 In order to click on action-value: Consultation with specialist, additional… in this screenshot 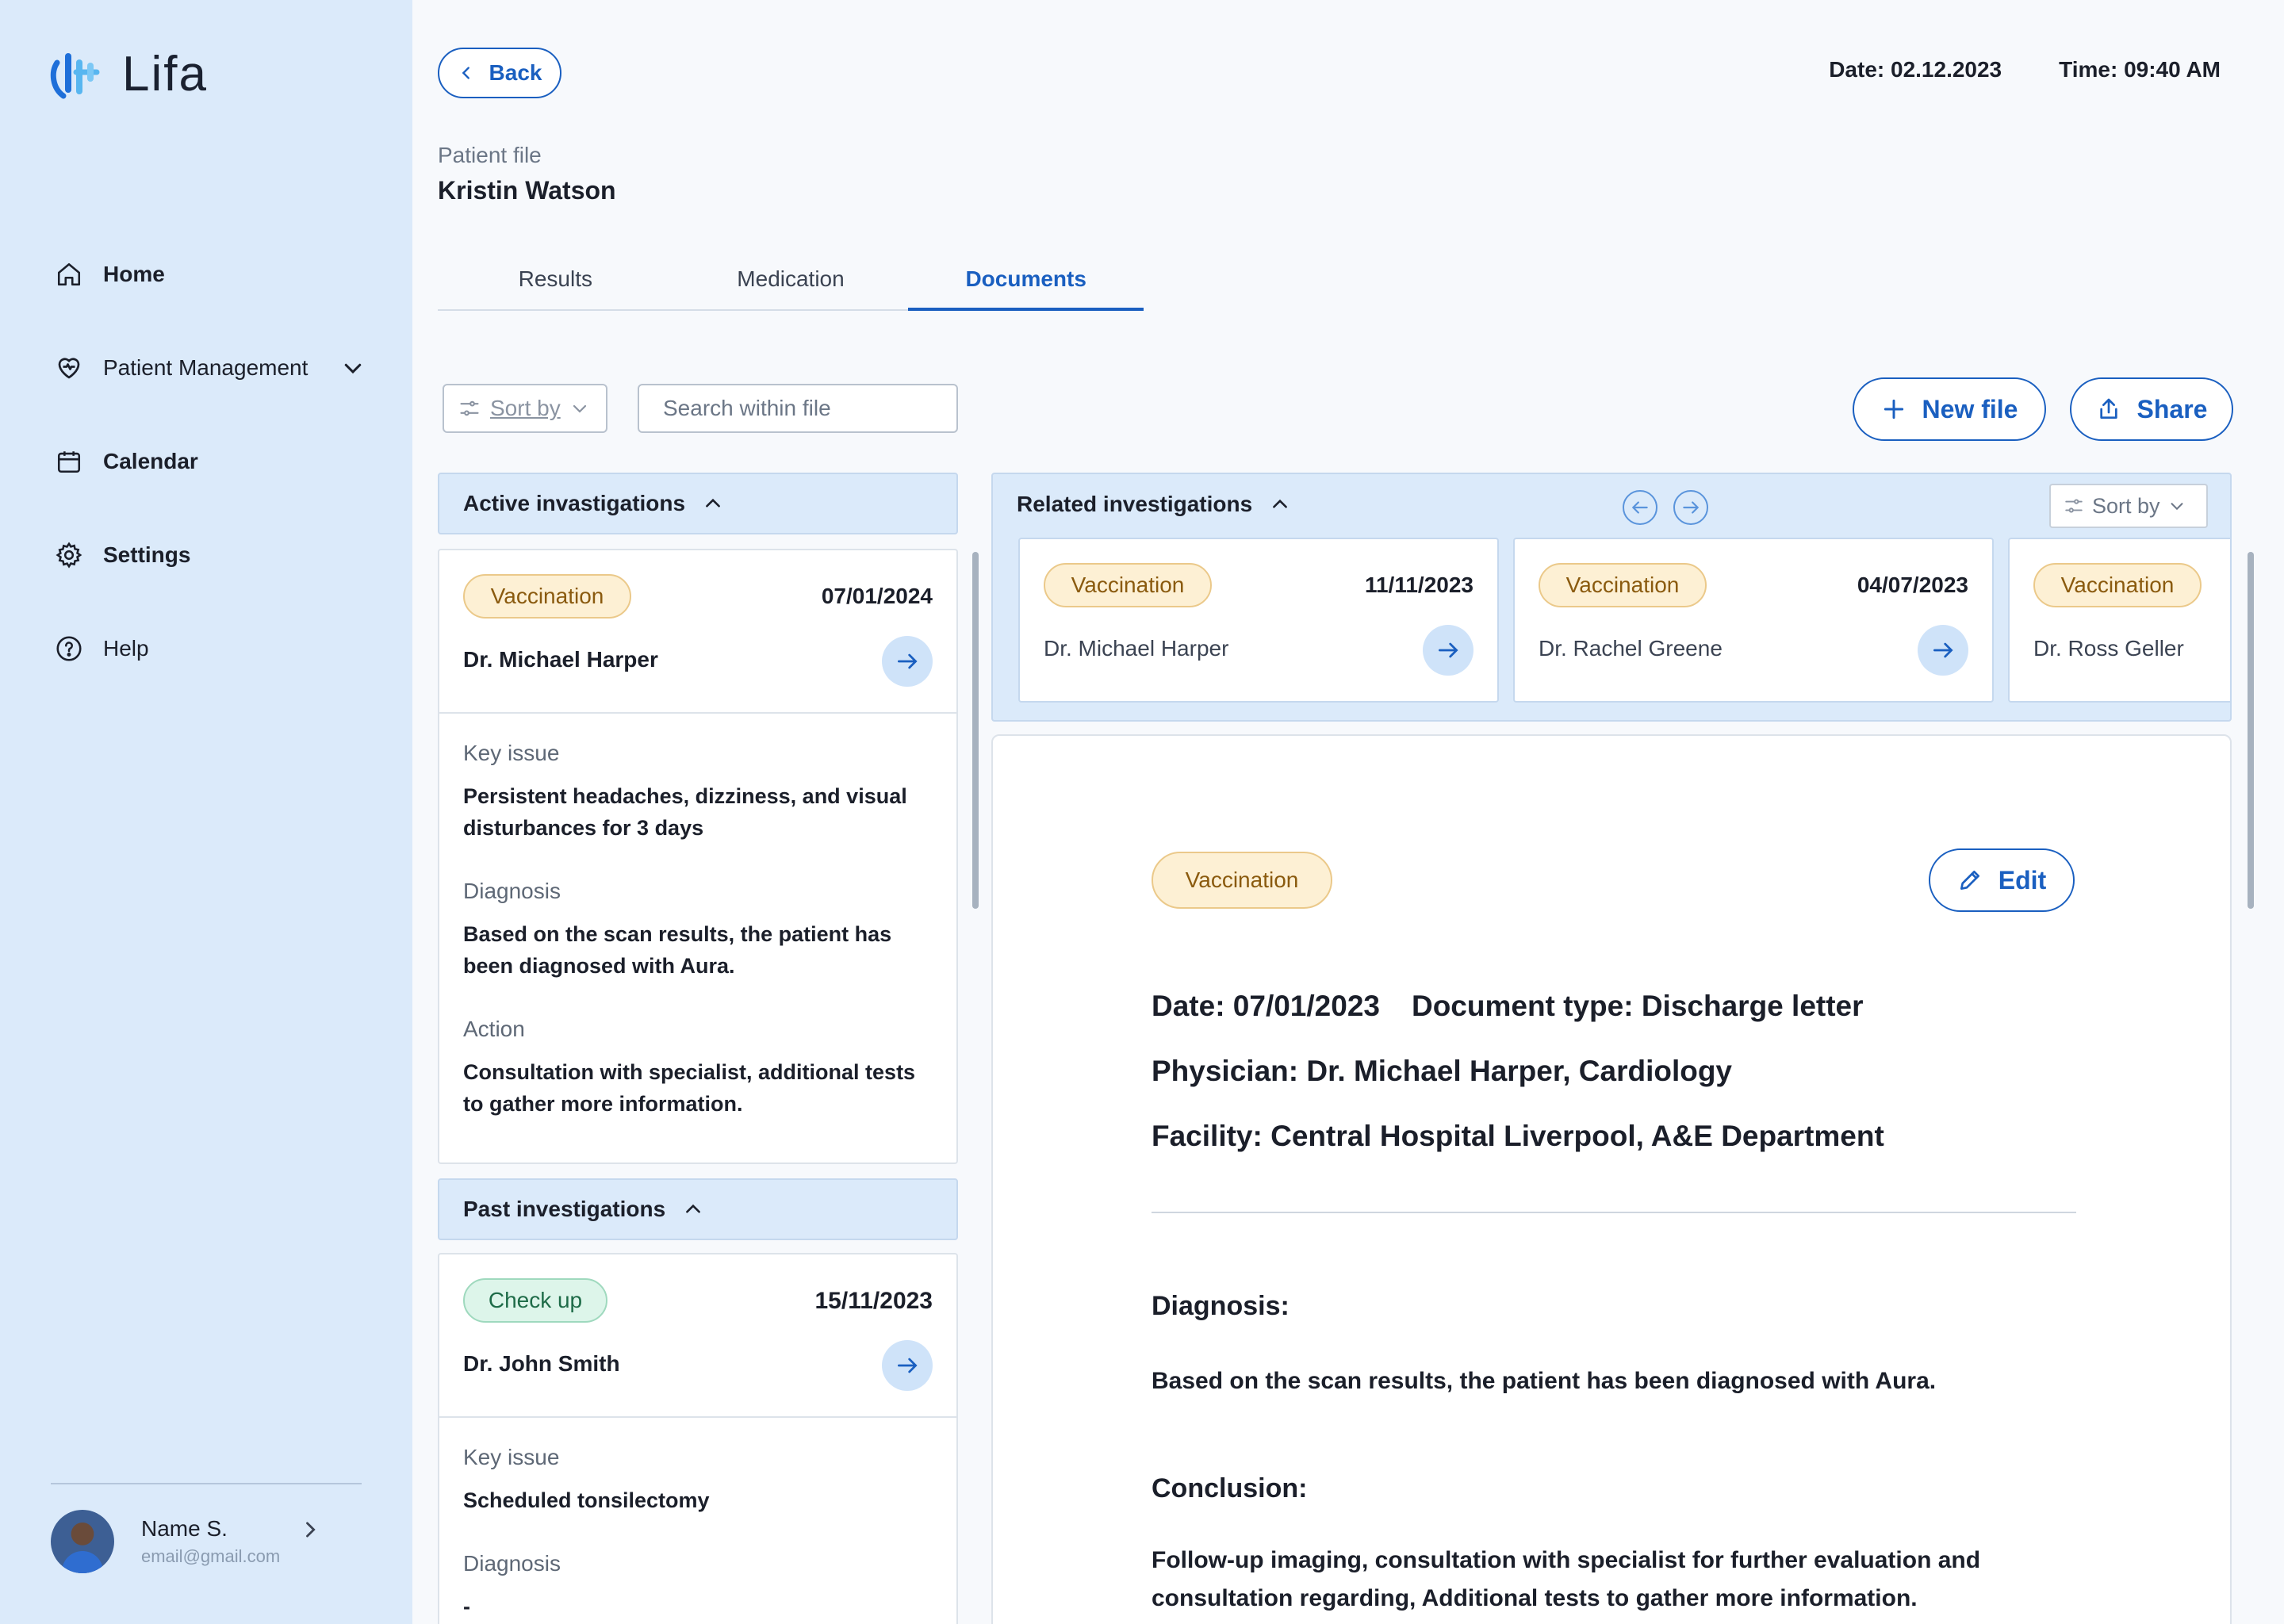, I will do `click(689, 1088)`.